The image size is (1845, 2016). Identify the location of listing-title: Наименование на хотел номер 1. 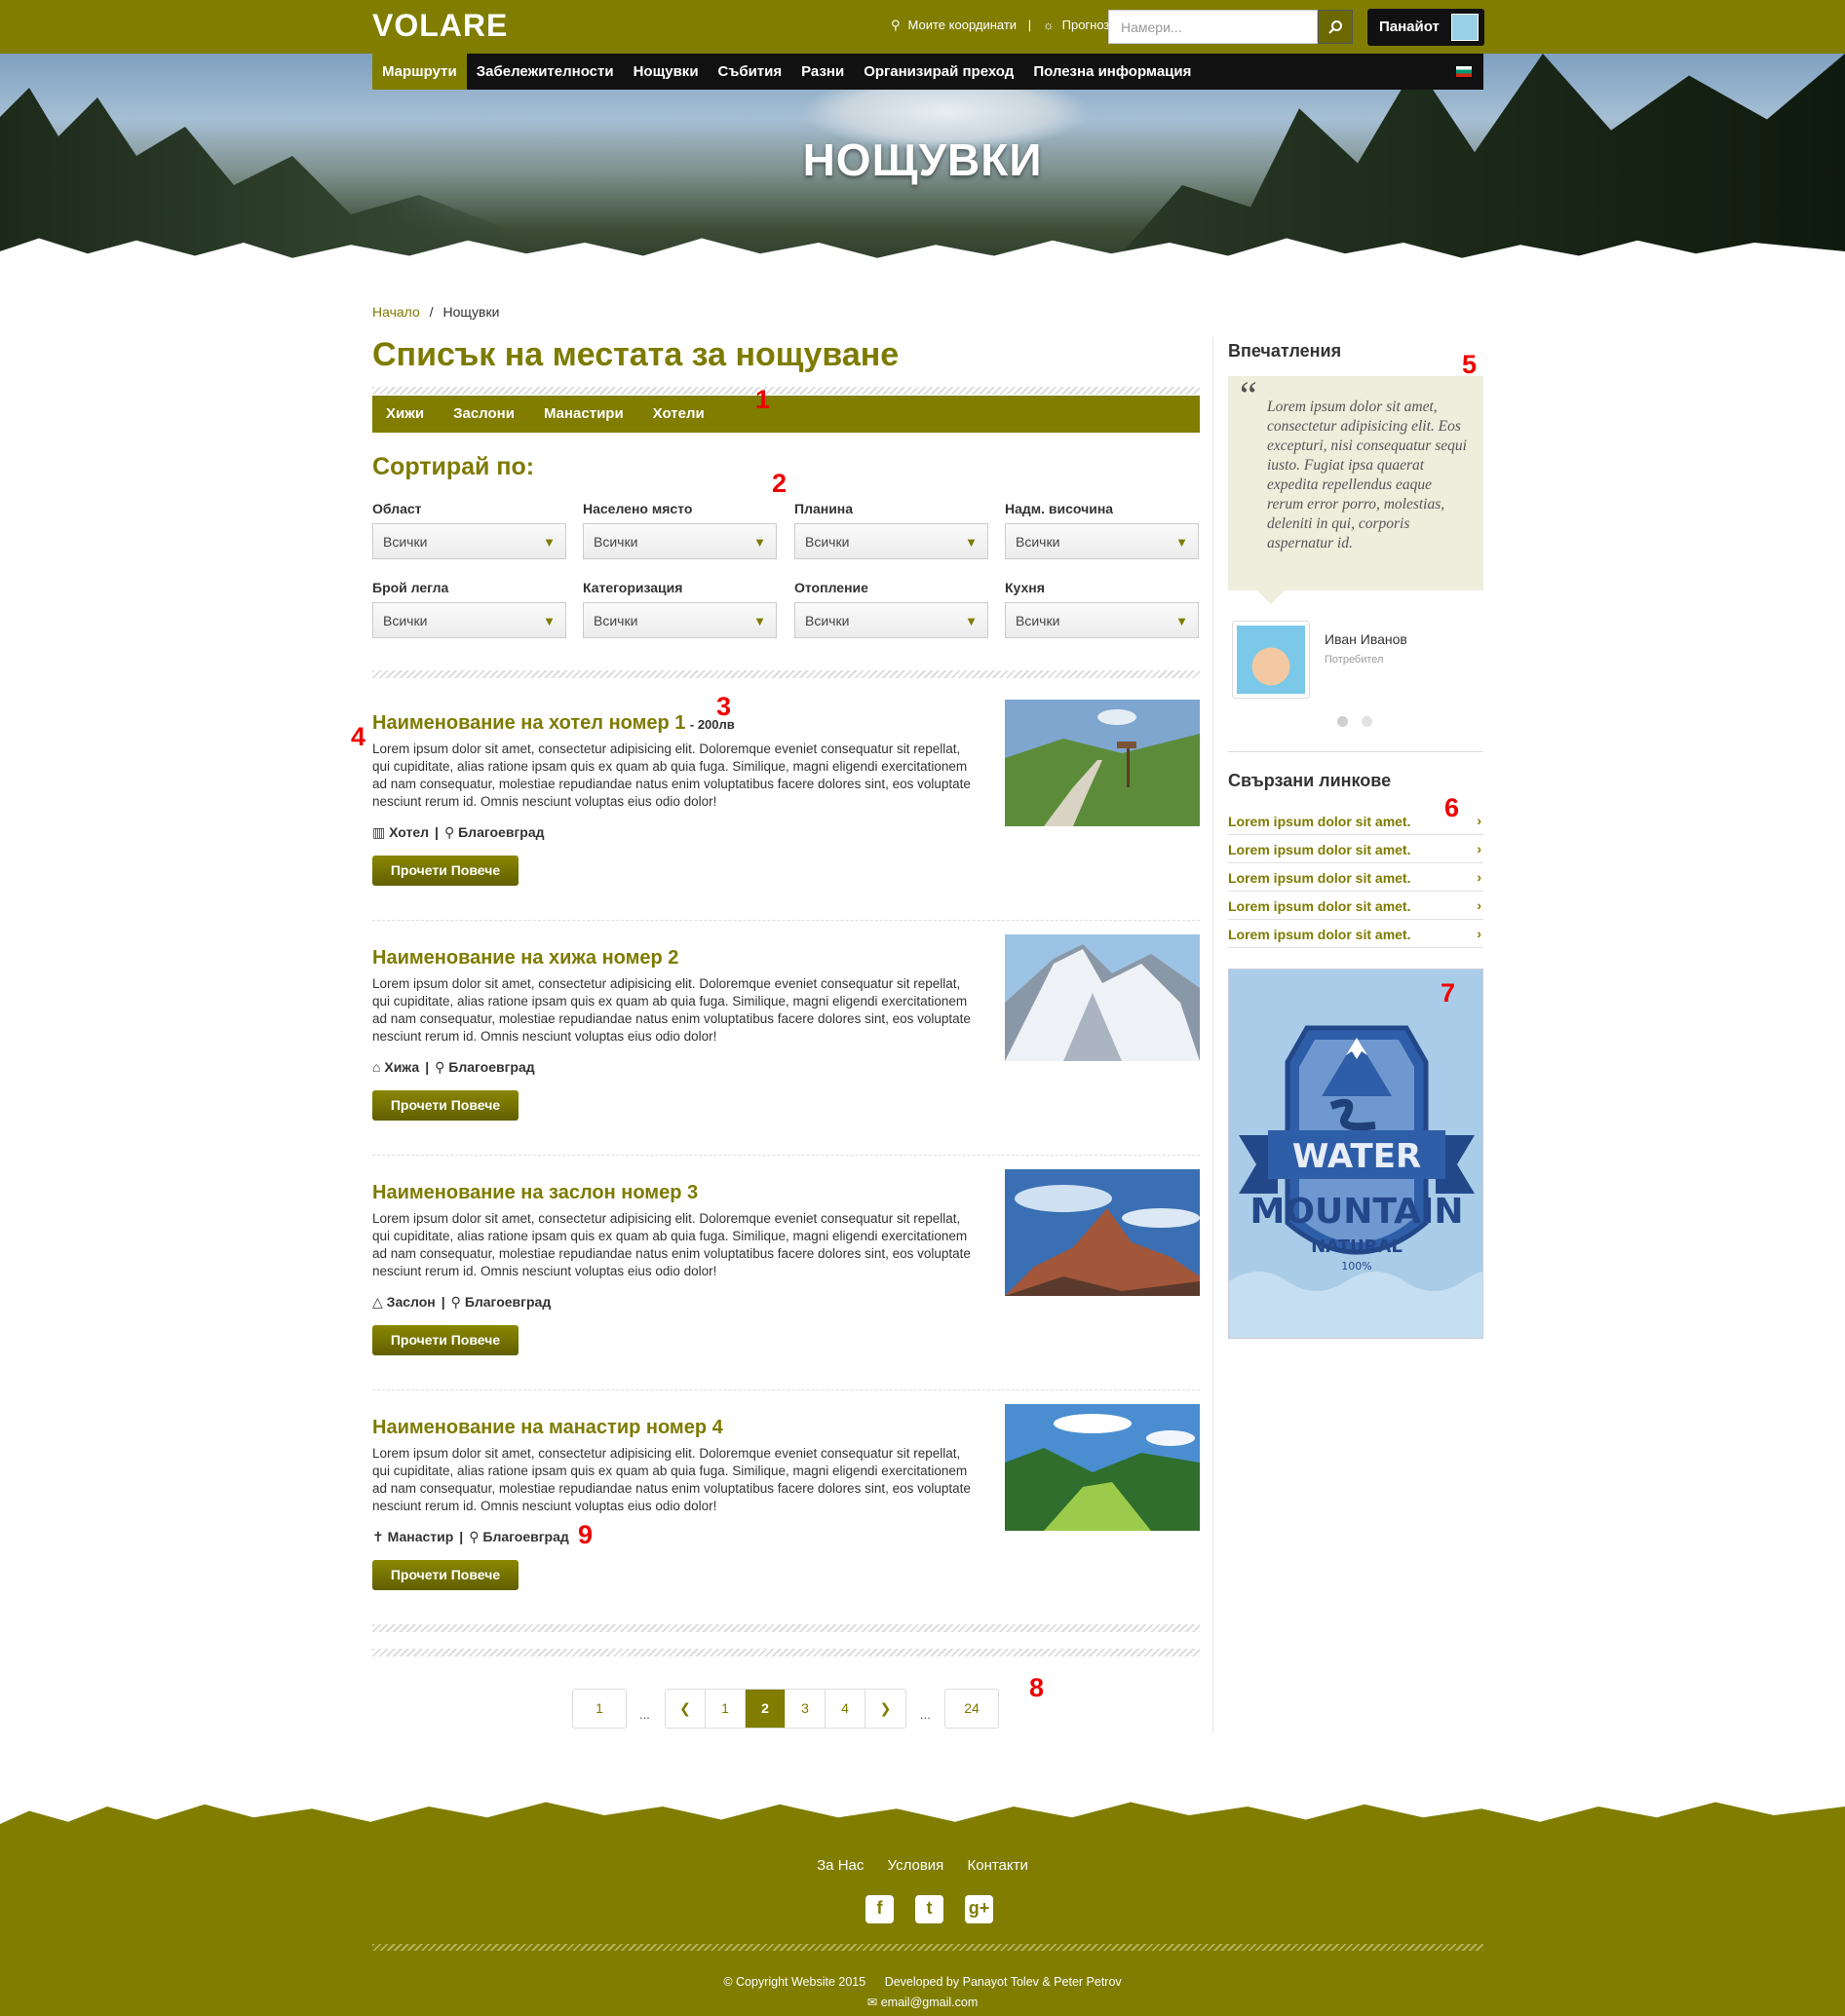
(528, 723).